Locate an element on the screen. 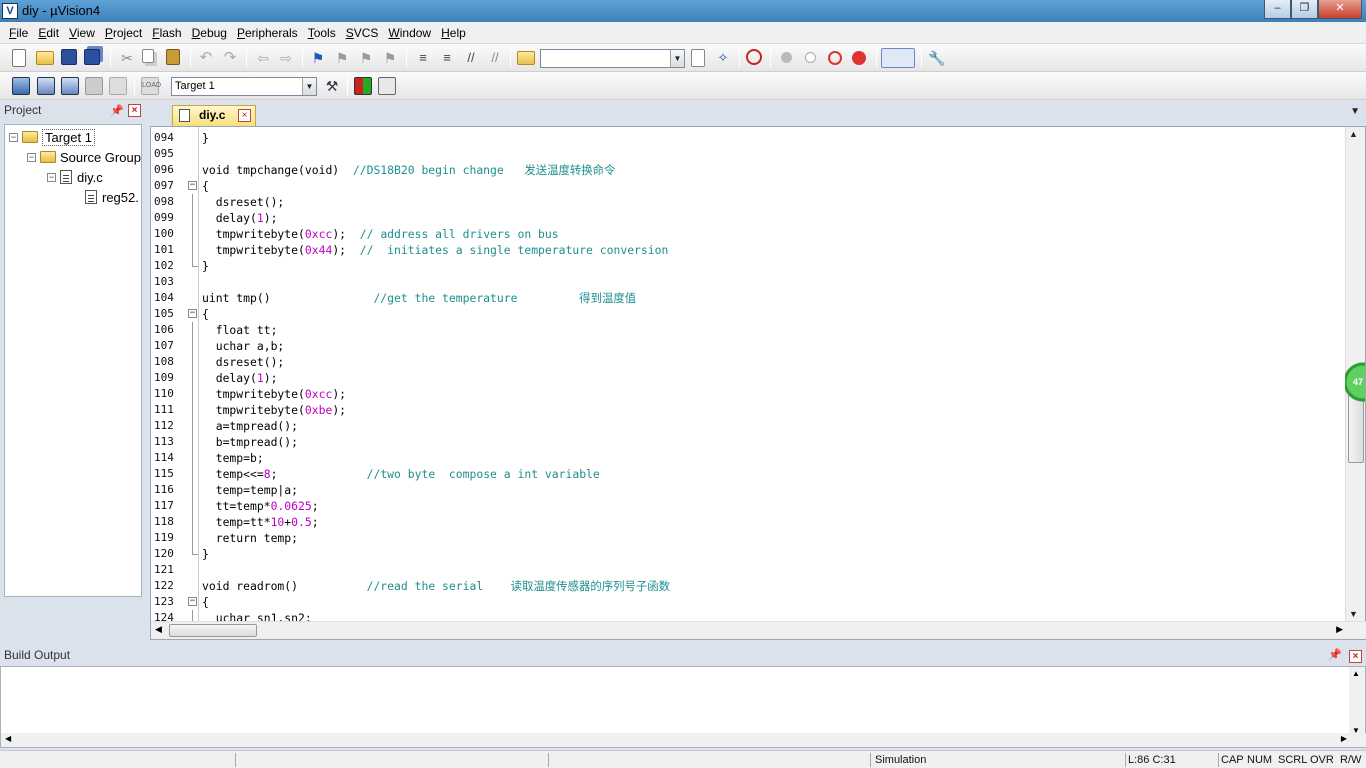 The image size is (1366, 768). batch-build-icon is located at coordinates (94, 86).